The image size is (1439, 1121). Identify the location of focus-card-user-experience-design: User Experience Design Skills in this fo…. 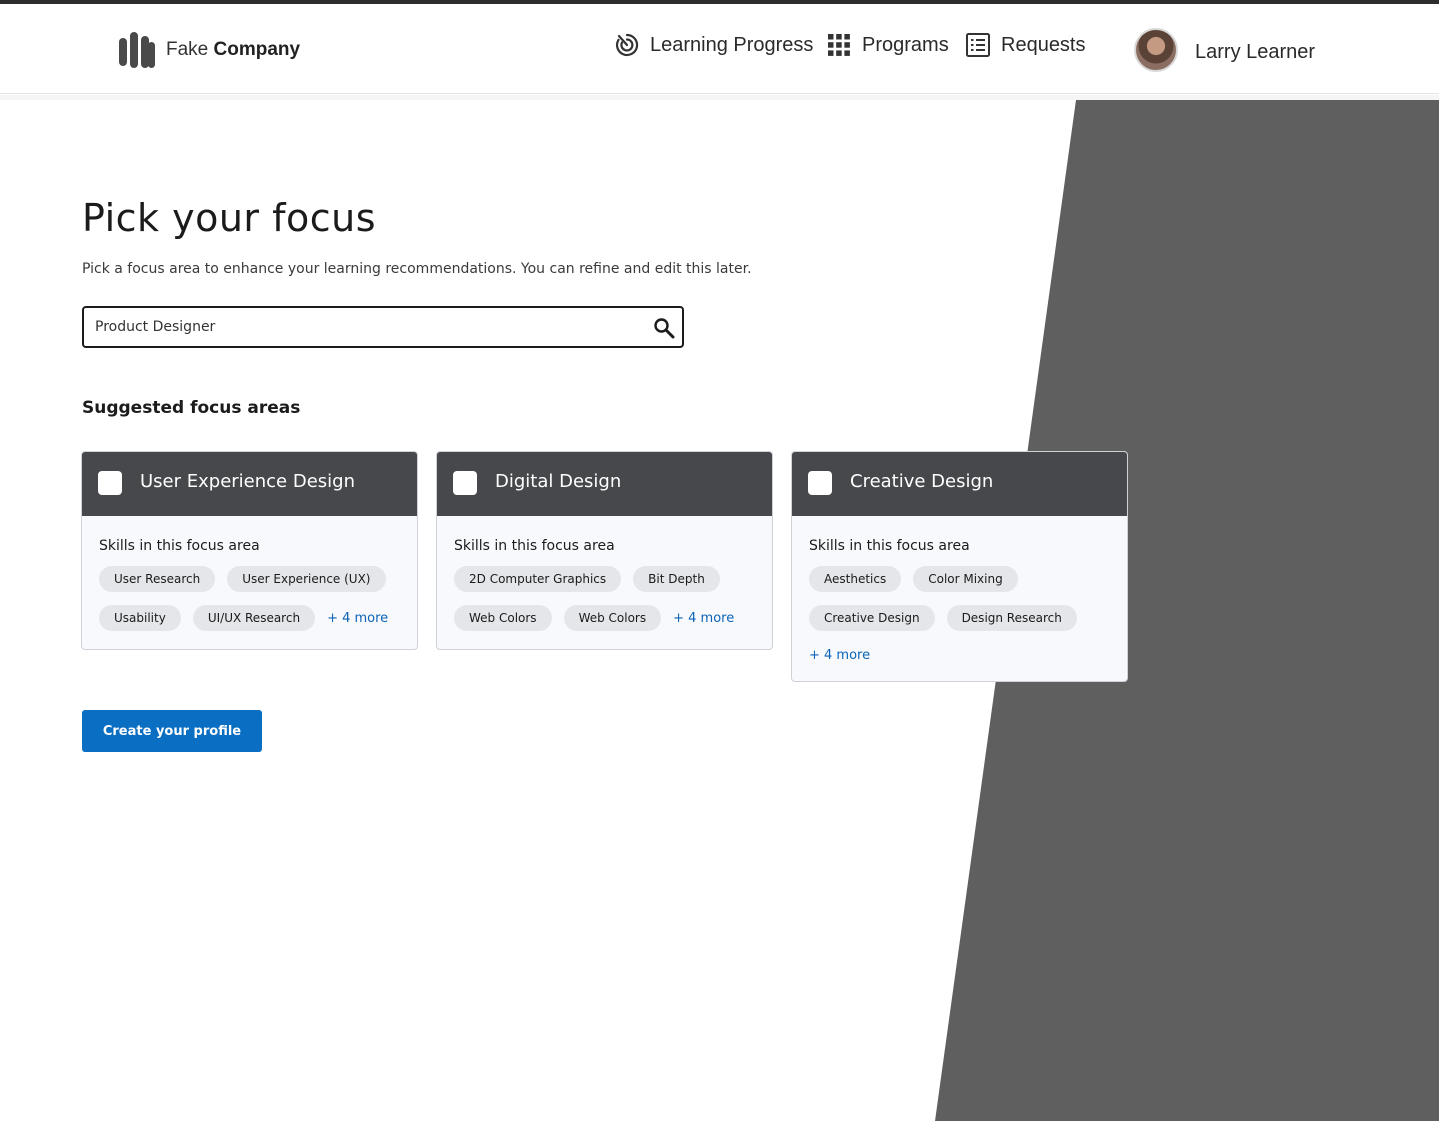
(249, 550).